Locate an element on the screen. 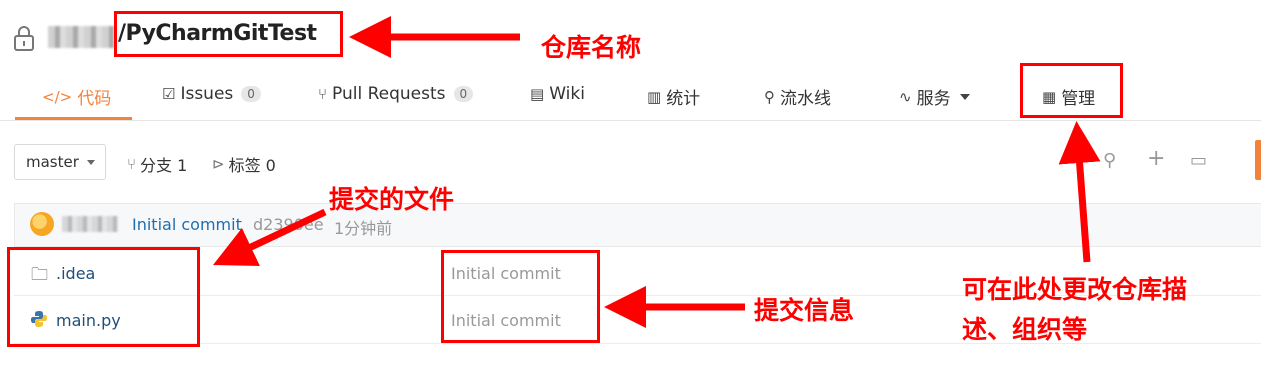 The height and width of the screenshot is (373, 1261). annotation-manage-line2: 述、组织等 is located at coordinates (1025, 329).